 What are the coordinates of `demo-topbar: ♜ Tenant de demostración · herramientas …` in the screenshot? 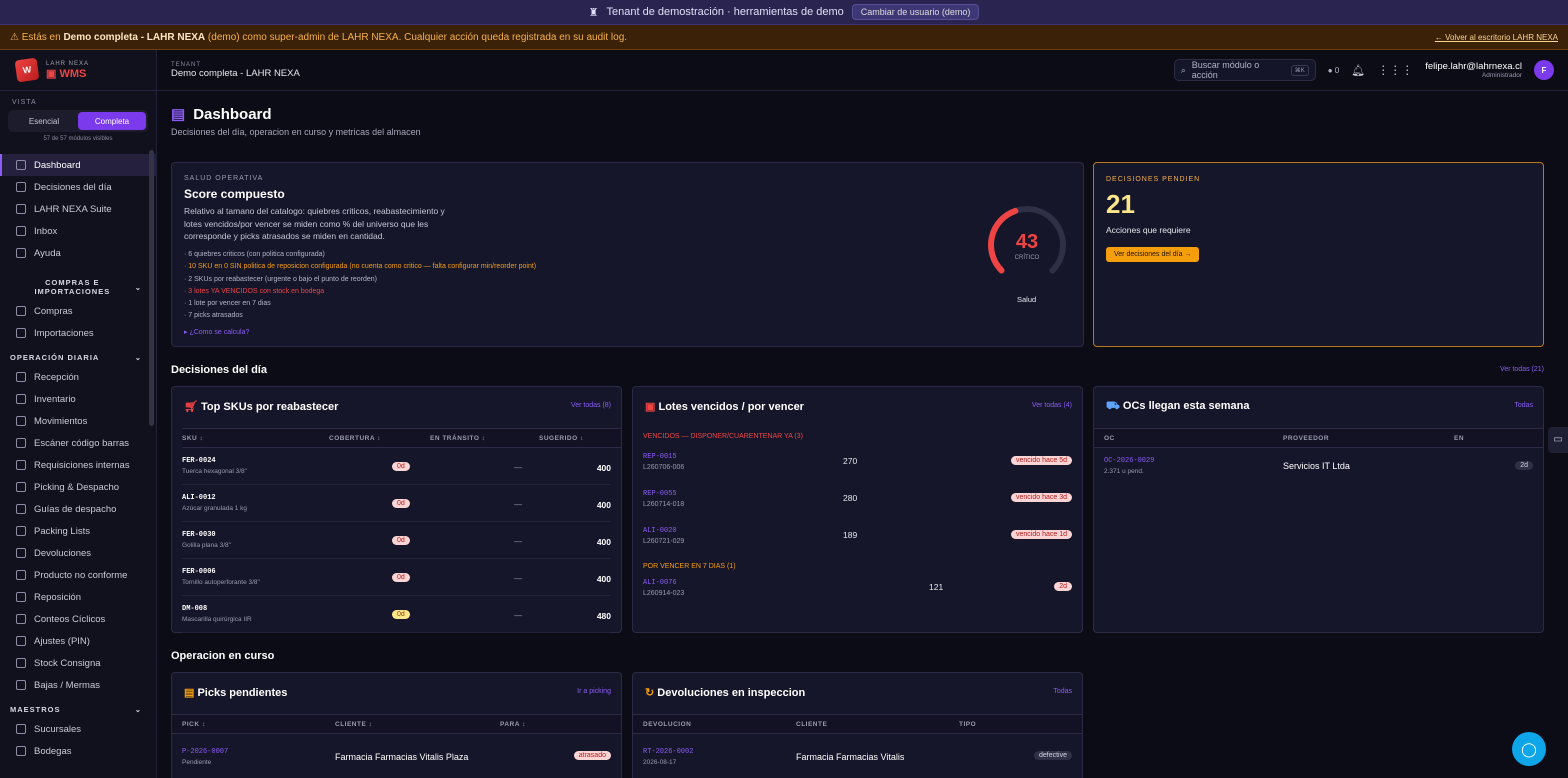 It's located at (784, 12).